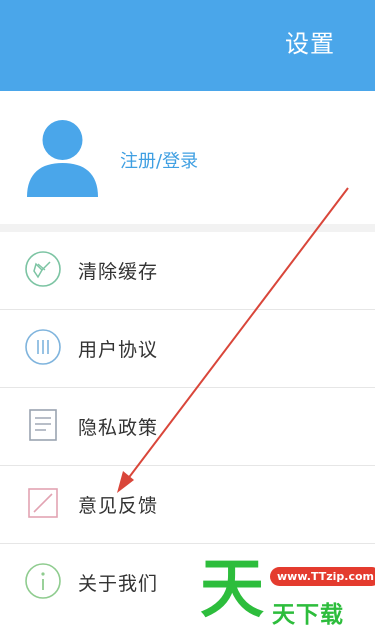  What do you see at coordinates (187, 228) in the screenshot?
I see `section-divider` at bounding box center [187, 228].